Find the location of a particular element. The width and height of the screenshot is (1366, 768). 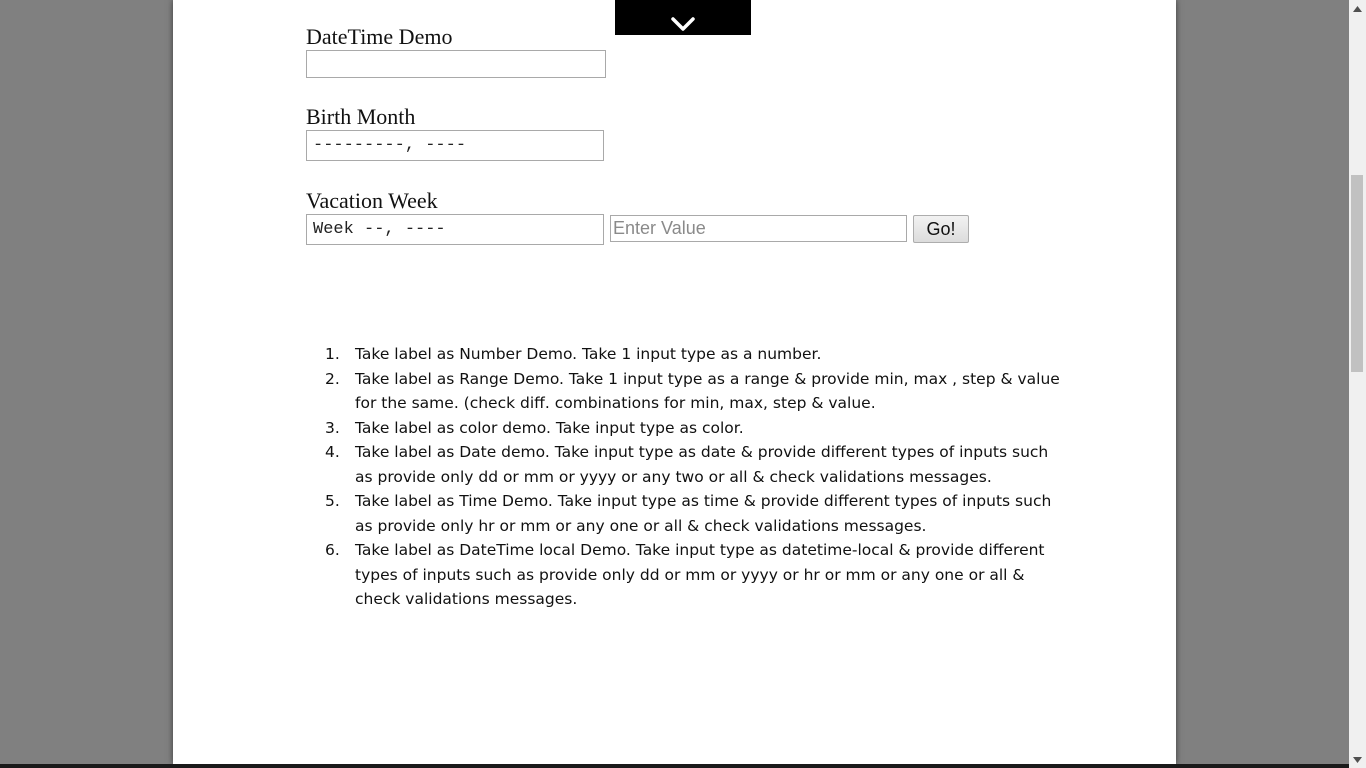

list-item-number: 2. is located at coordinates (332, 378).